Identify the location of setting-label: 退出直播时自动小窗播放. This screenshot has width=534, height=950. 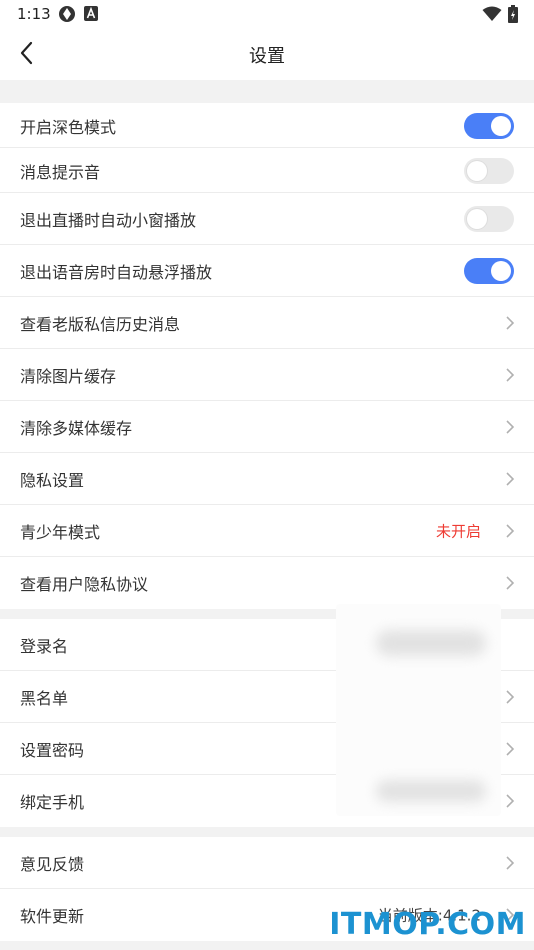
(108, 220).